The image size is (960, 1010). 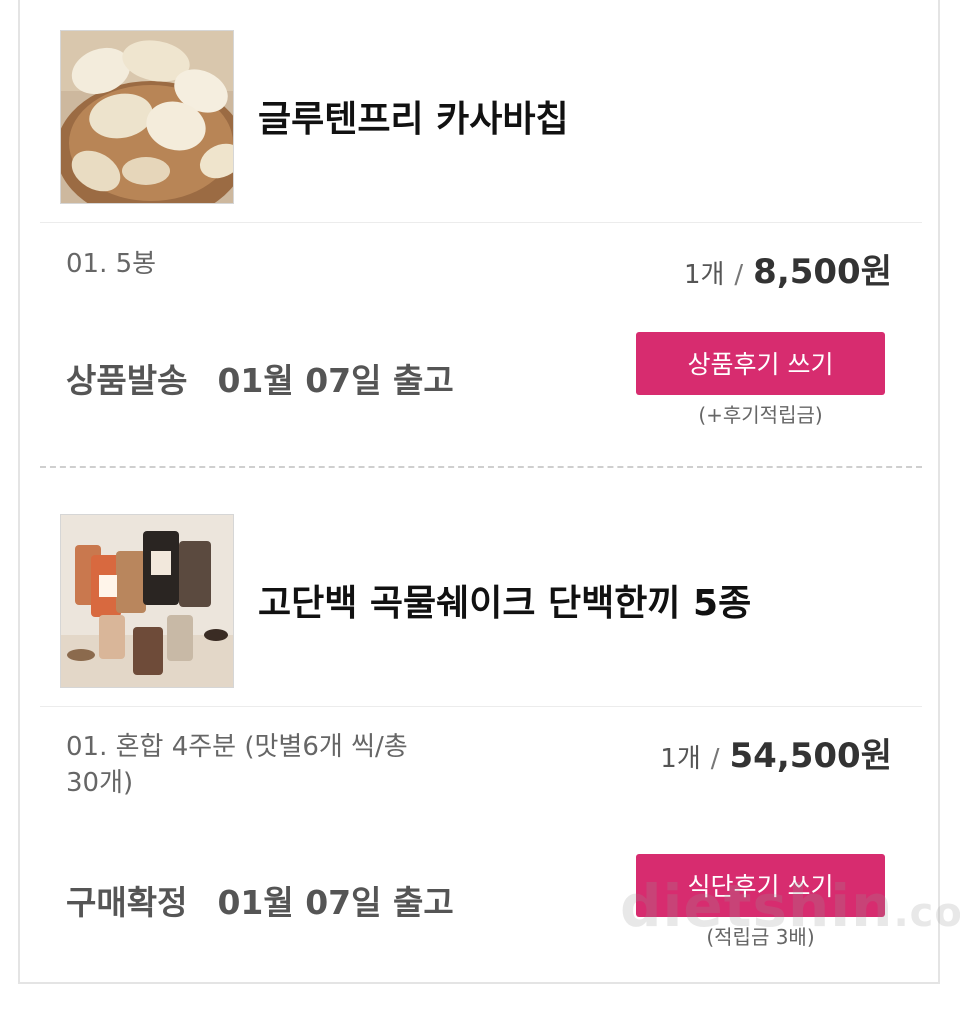 I want to click on protein-shake-image, so click(x=147, y=601).